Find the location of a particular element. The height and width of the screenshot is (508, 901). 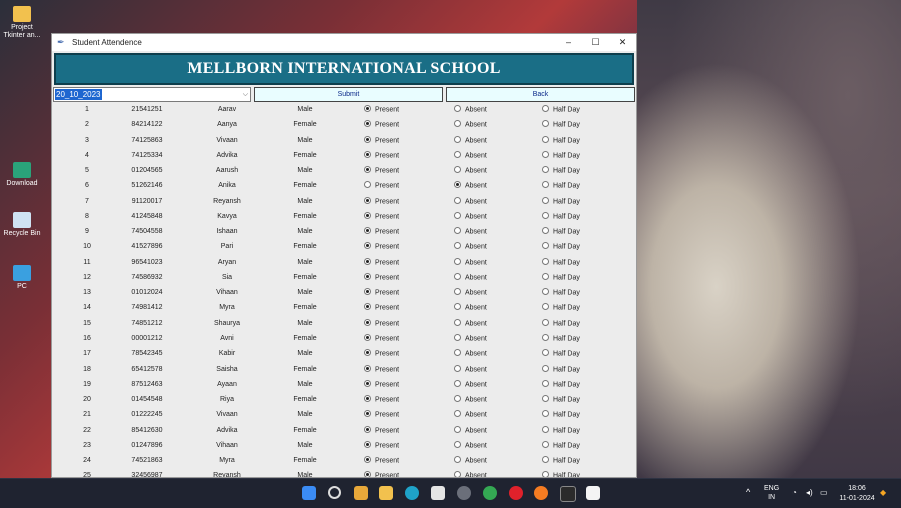

submit-button: Submit is located at coordinates (348, 94).